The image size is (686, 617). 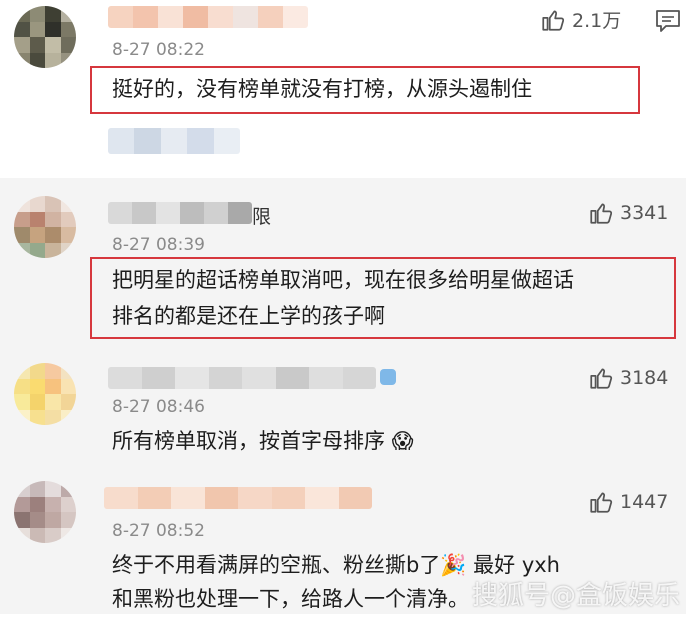 What do you see at coordinates (158, 245) in the screenshot?
I see `comment-time: 8-27 08:39` at bounding box center [158, 245].